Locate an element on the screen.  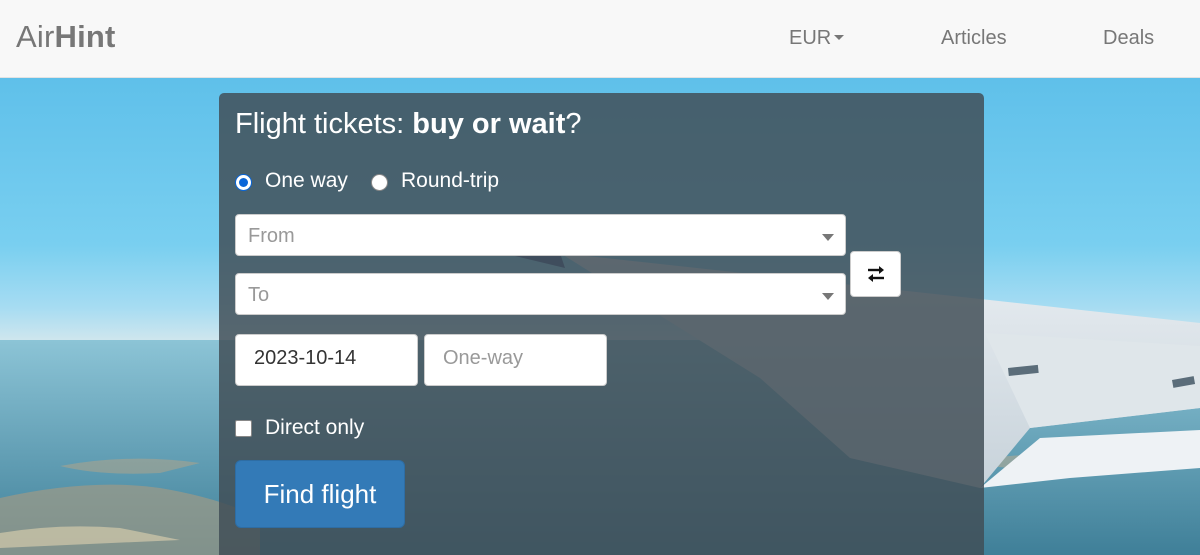
title-prefix: Flight tickets: is located at coordinates (324, 124).